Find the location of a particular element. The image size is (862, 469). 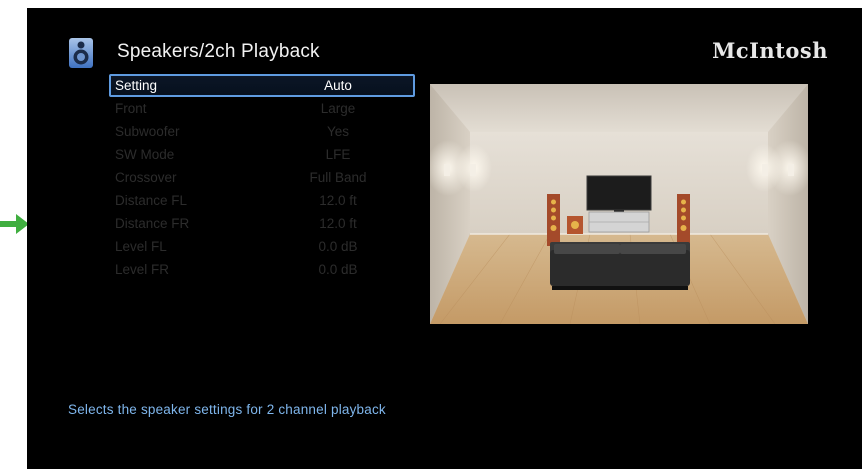

menu-item-front: Front Large is located at coordinates (262, 108).